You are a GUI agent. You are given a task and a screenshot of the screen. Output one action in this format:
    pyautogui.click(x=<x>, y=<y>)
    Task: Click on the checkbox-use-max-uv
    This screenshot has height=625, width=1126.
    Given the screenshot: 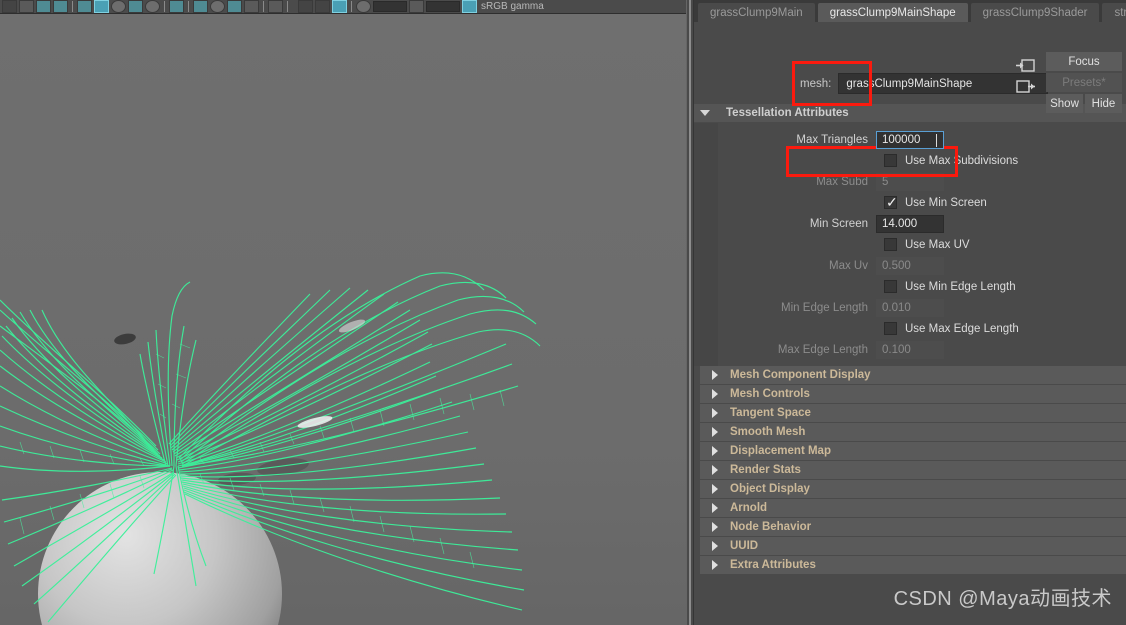 What is the action you would take?
    pyautogui.click(x=890, y=244)
    